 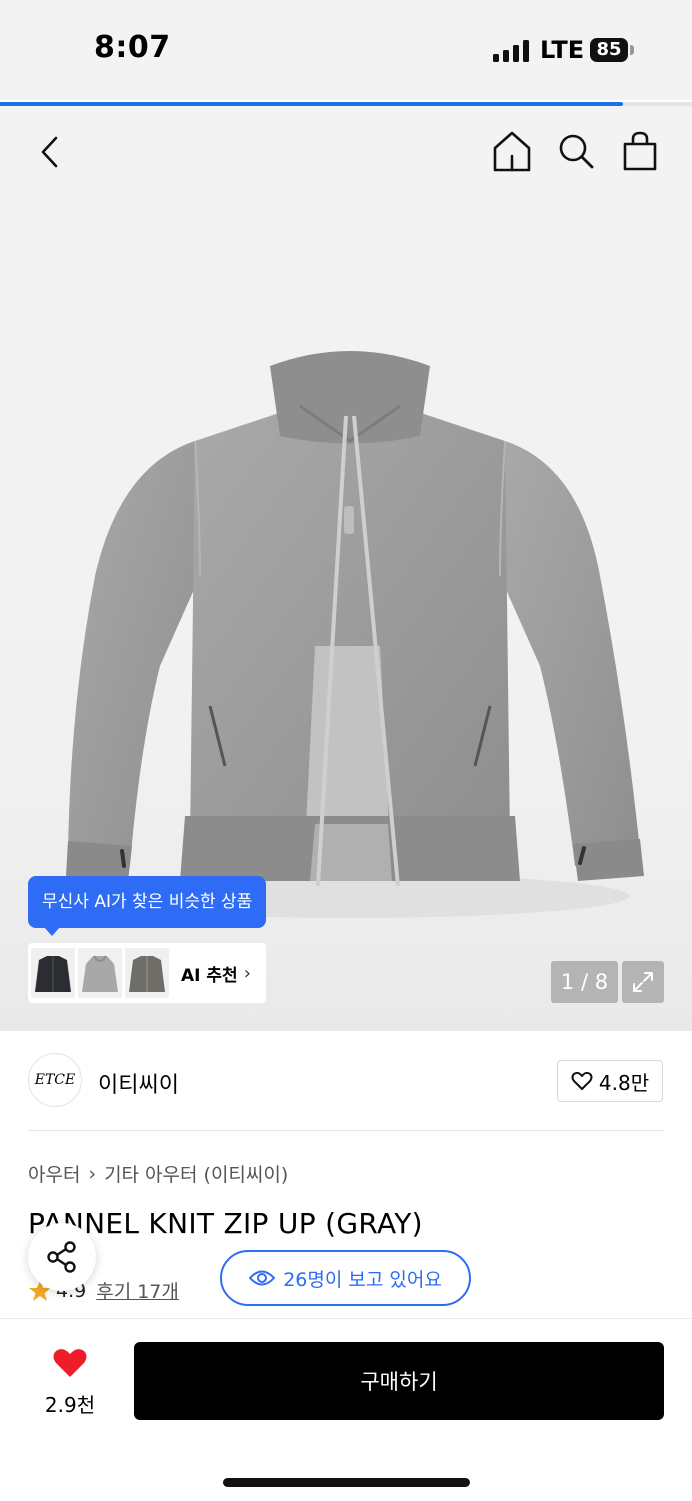 I want to click on image-counter: 1 / 8, so click(x=584, y=982).